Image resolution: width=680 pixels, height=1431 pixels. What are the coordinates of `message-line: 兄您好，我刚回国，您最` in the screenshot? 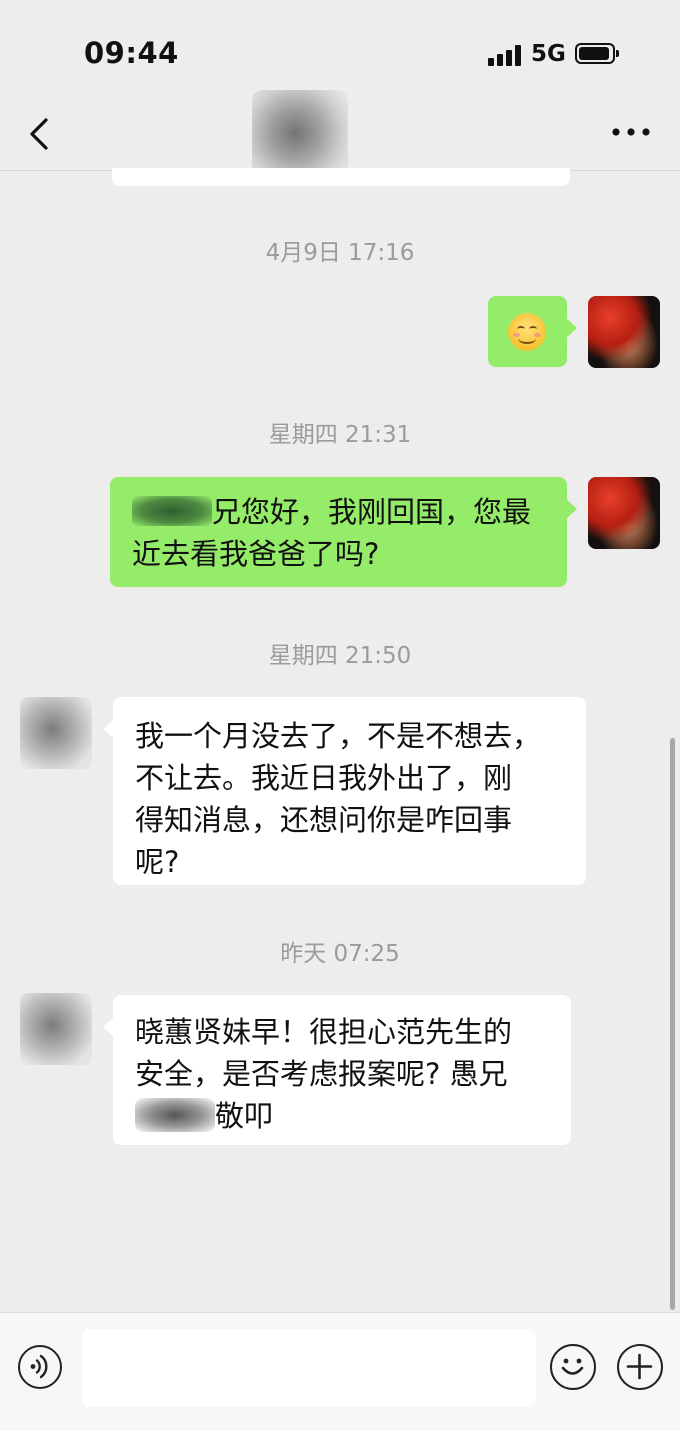 It's located at (338, 512).